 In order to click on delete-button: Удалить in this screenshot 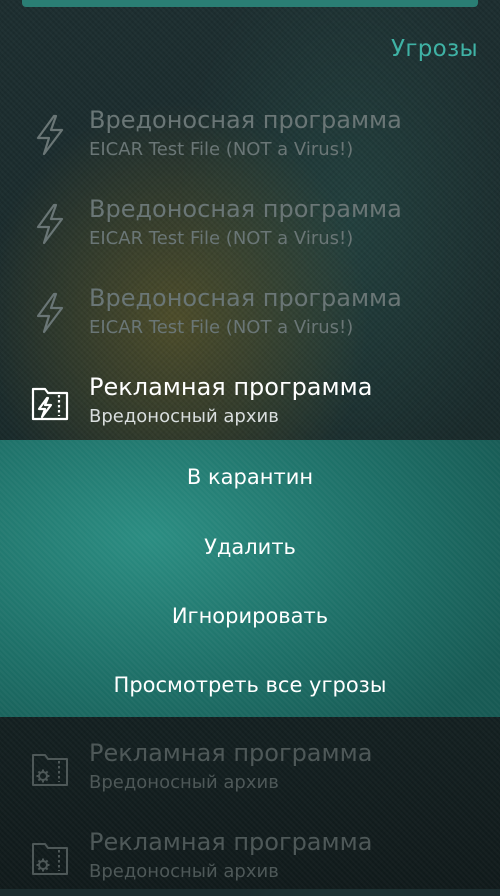, I will do `click(250, 546)`.